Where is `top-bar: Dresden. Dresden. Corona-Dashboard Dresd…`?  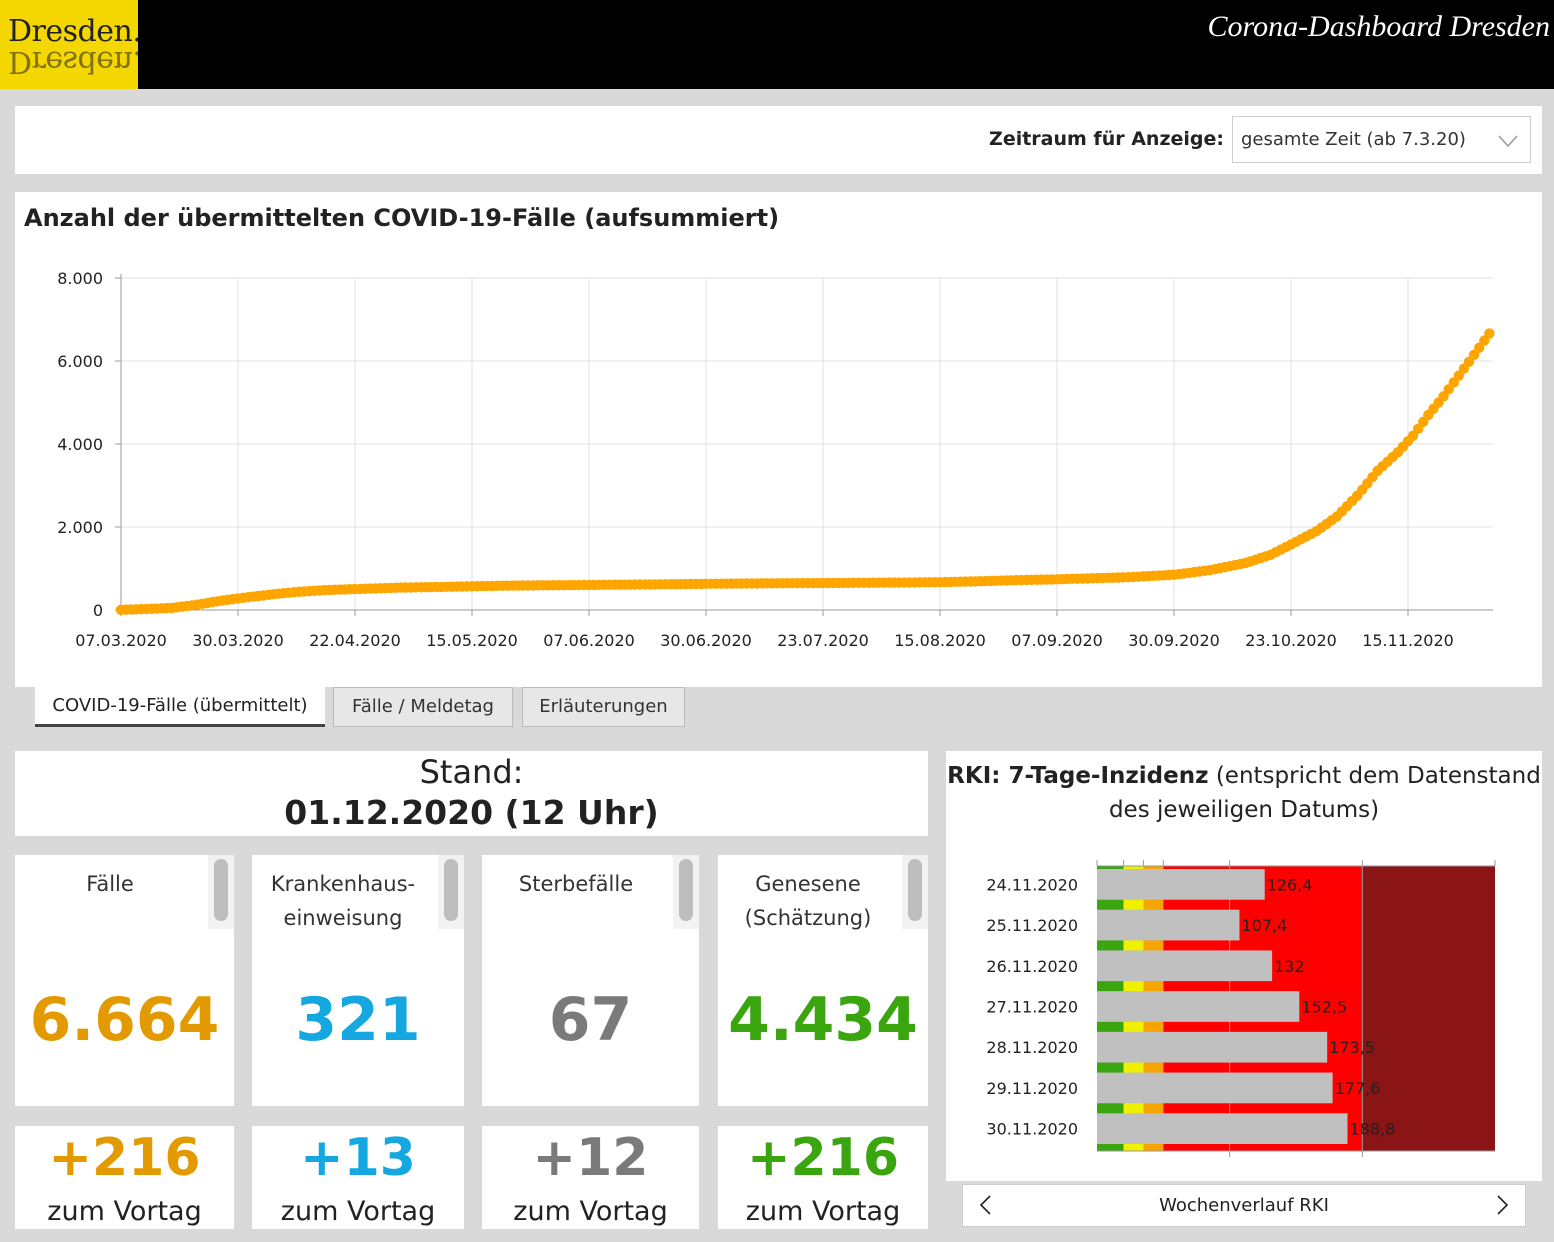 top-bar: Dresden. Dresden. Corona-Dashboard Dresd… is located at coordinates (777, 44).